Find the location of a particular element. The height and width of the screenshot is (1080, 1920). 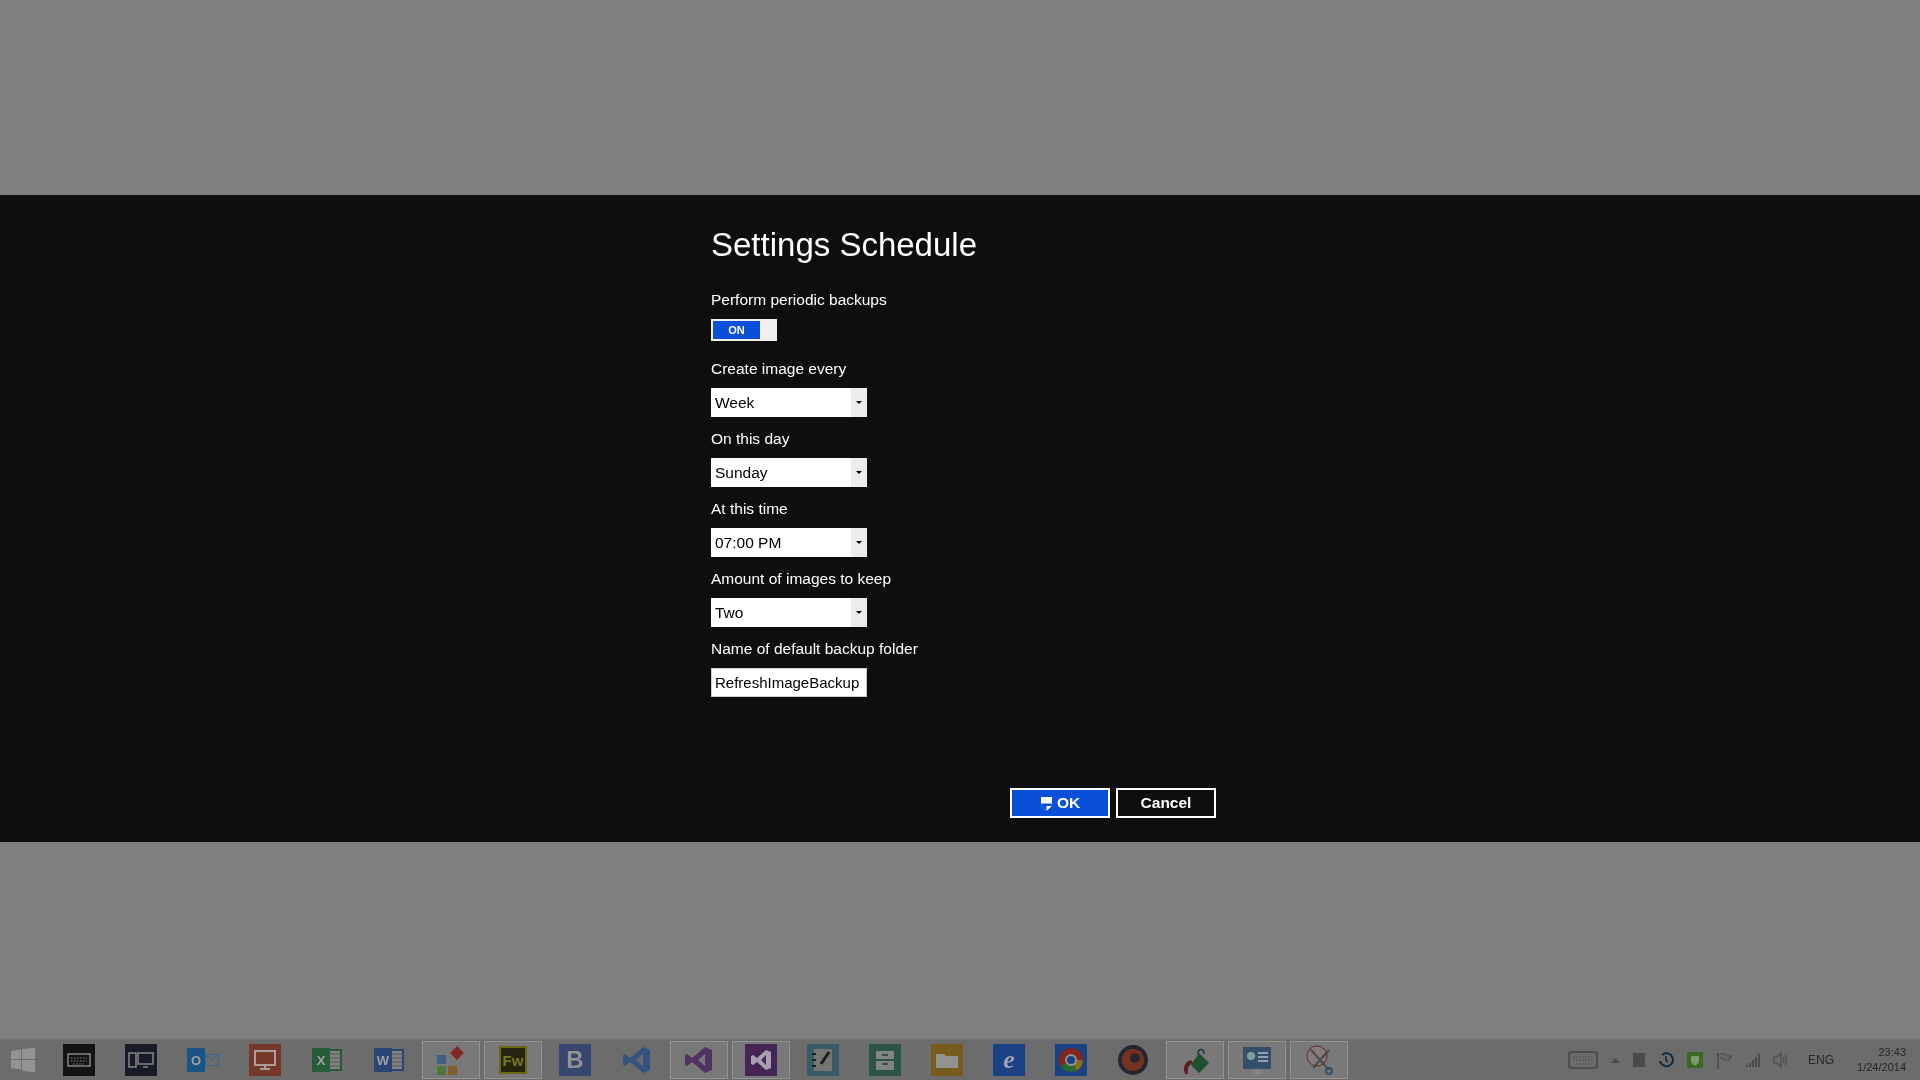

colored-squares-icon is located at coordinates (451, 1060).